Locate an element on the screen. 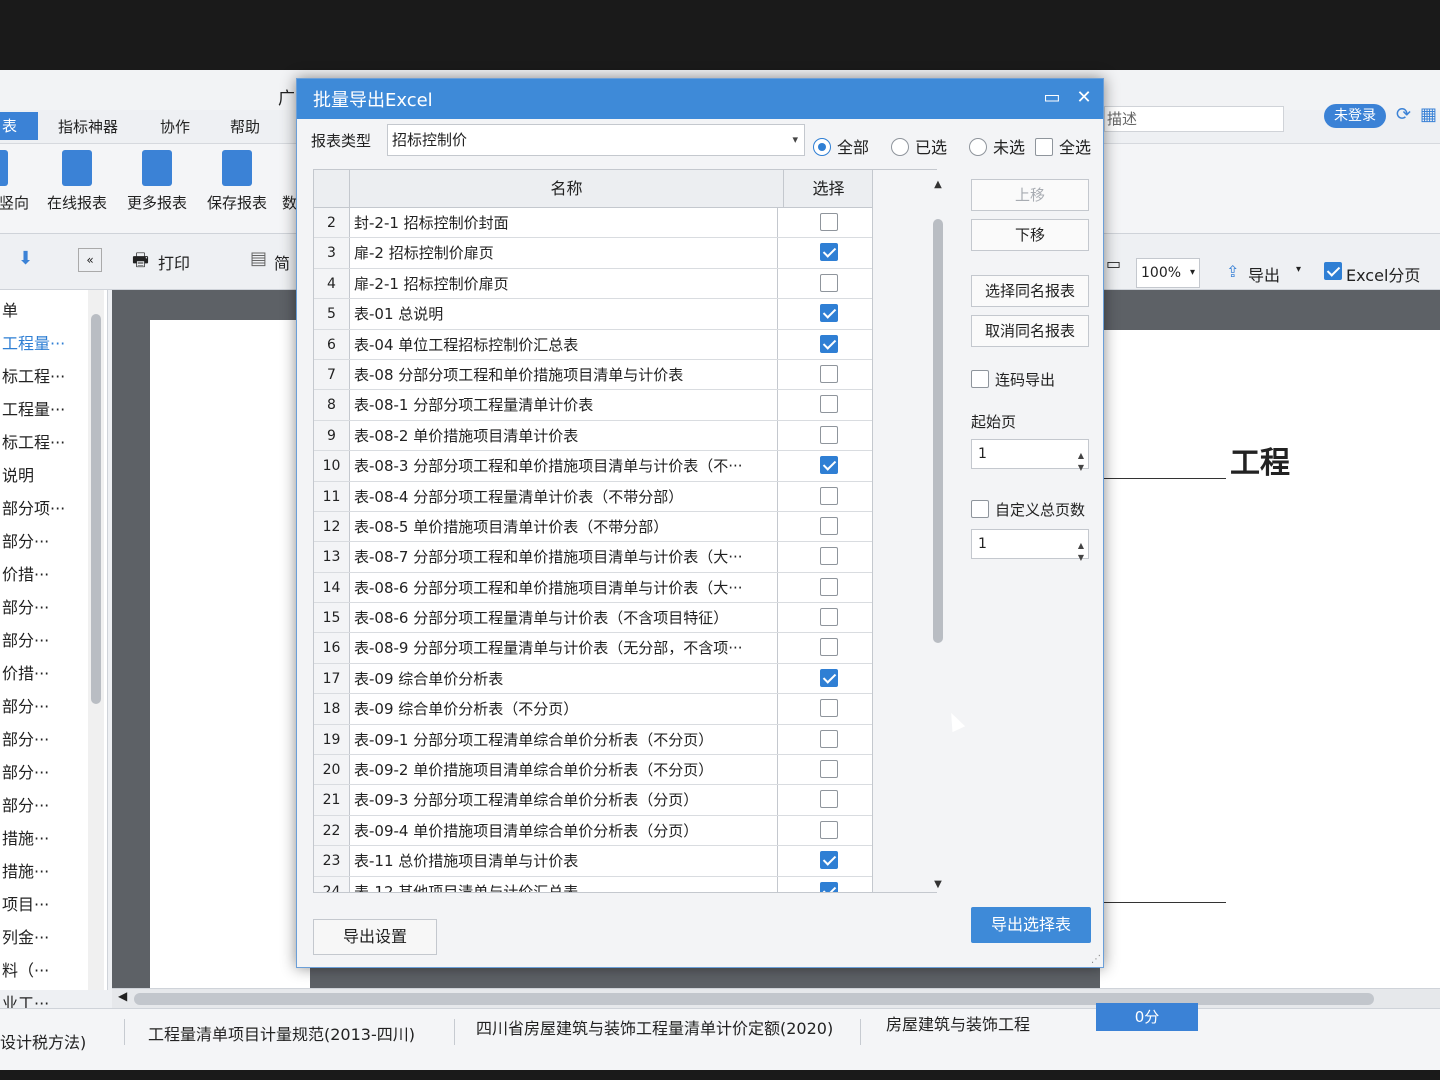 This screenshot has width=1440, height=1080. table-row: 13 表-08-7 分部分项工程和单价措施项目清单与计价表（大··· is located at coordinates (593, 557).